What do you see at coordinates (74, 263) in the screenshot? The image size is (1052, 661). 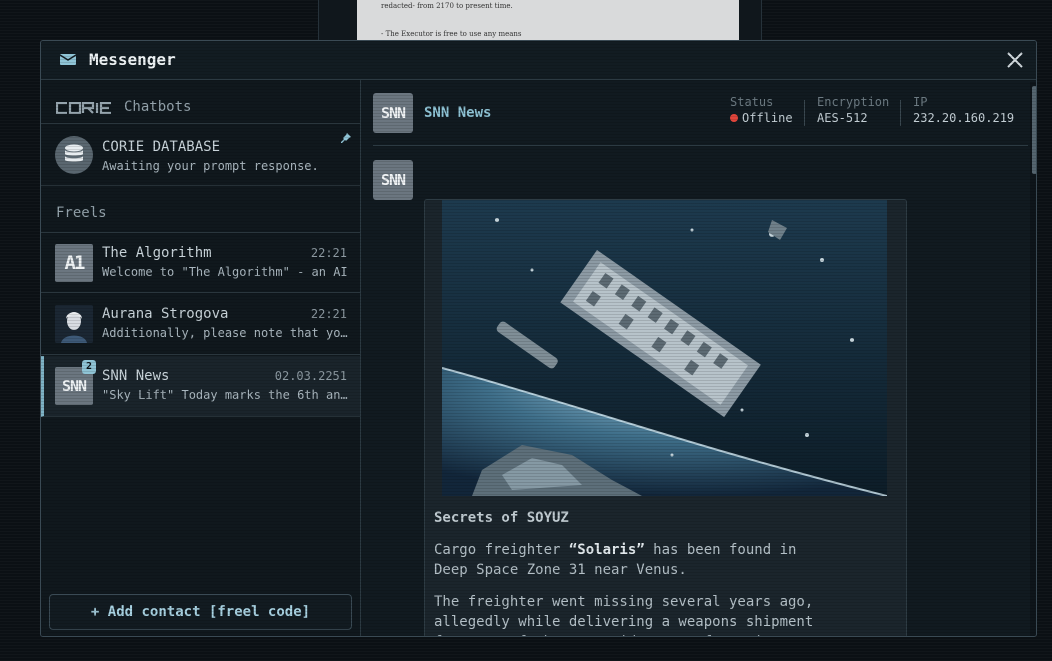 I see `algorithm-avatar: A1` at bounding box center [74, 263].